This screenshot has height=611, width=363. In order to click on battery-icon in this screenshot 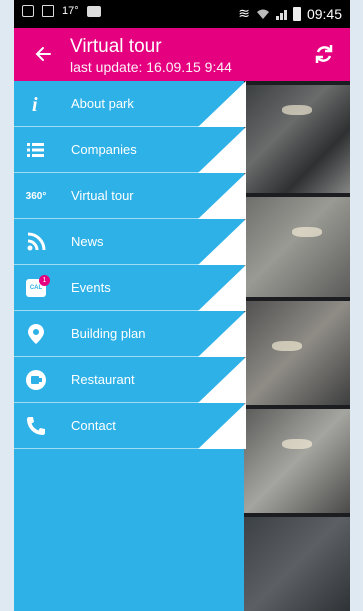, I will do `click(296, 13)`.